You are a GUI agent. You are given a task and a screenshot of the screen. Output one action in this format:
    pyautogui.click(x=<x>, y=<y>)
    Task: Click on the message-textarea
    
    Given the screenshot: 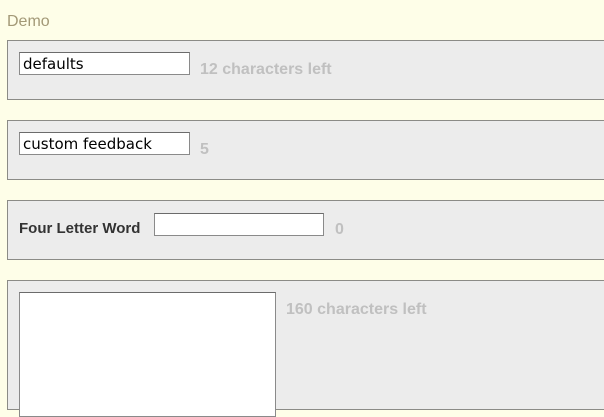 What is the action you would take?
    pyautogui.click(x=147, y=354)
    